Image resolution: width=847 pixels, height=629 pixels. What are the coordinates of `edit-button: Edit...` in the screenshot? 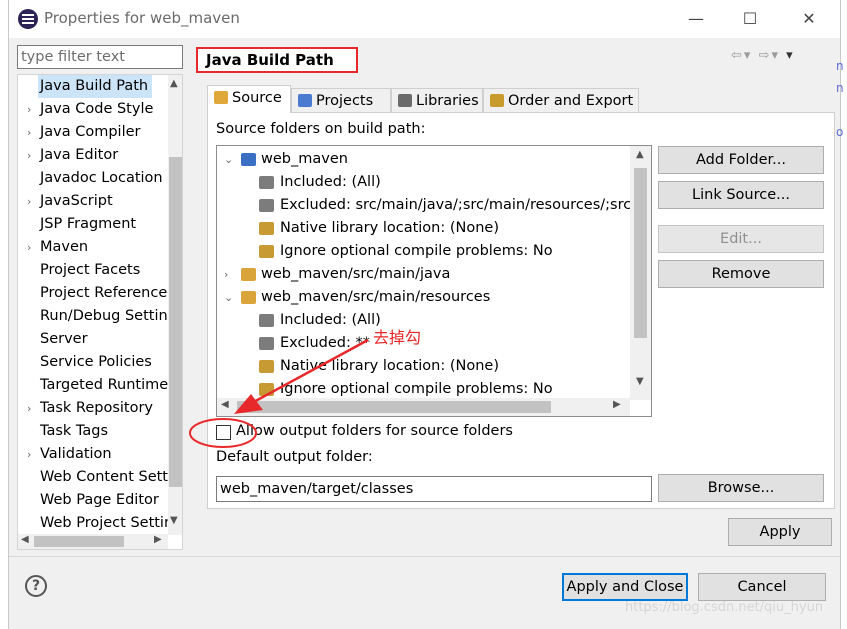 It's located at (741, 239).